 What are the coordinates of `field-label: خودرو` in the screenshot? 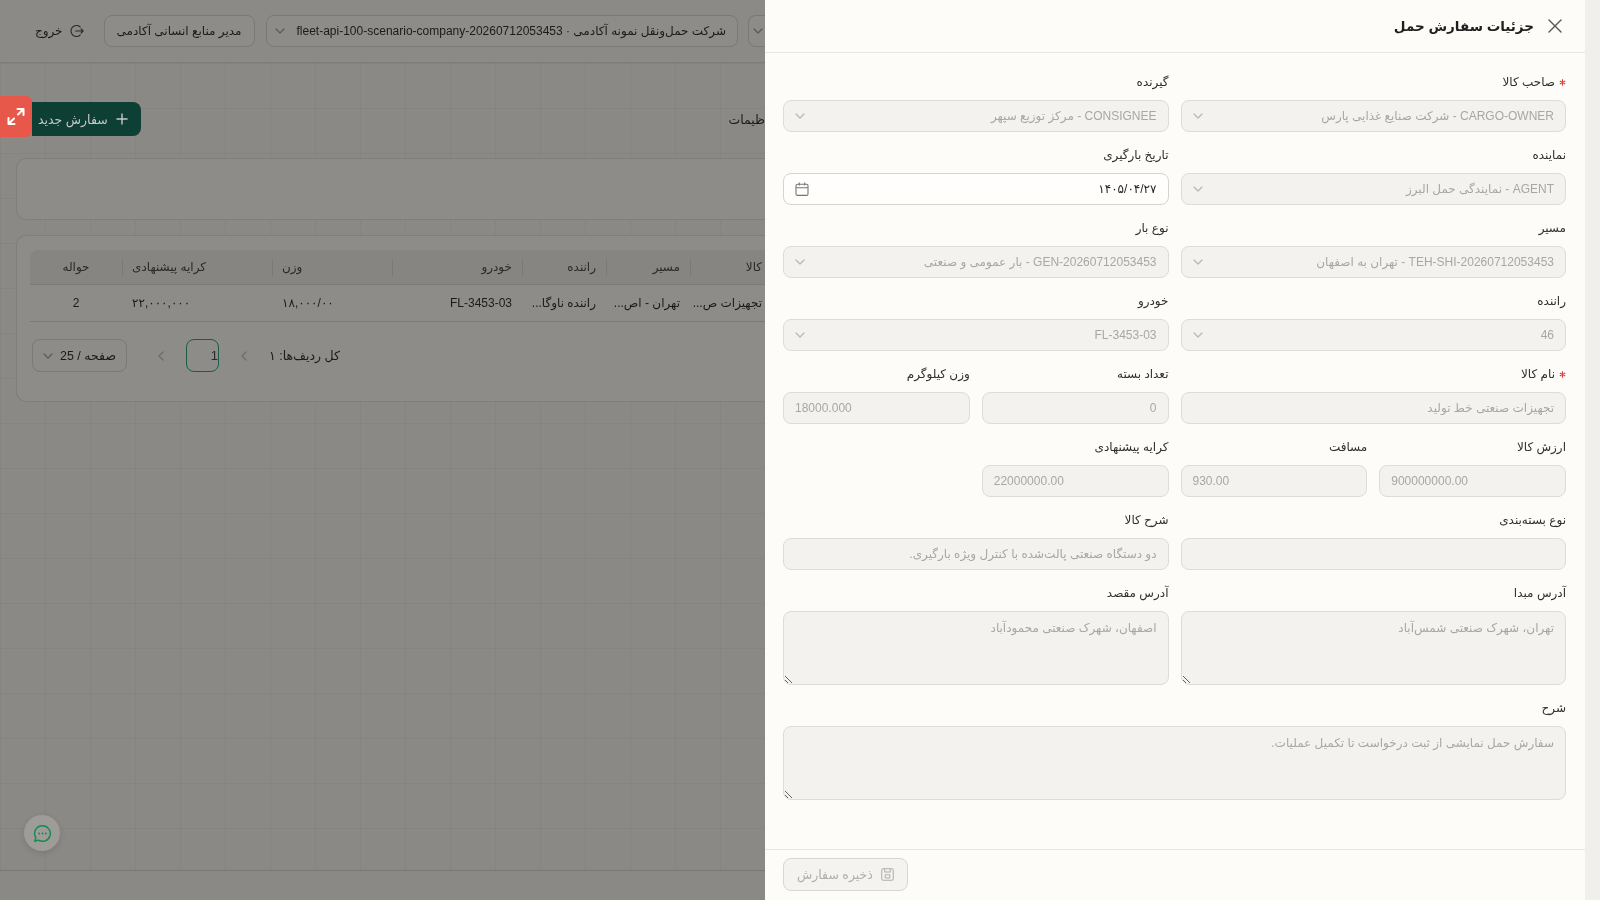 It's located at (1153, 301).